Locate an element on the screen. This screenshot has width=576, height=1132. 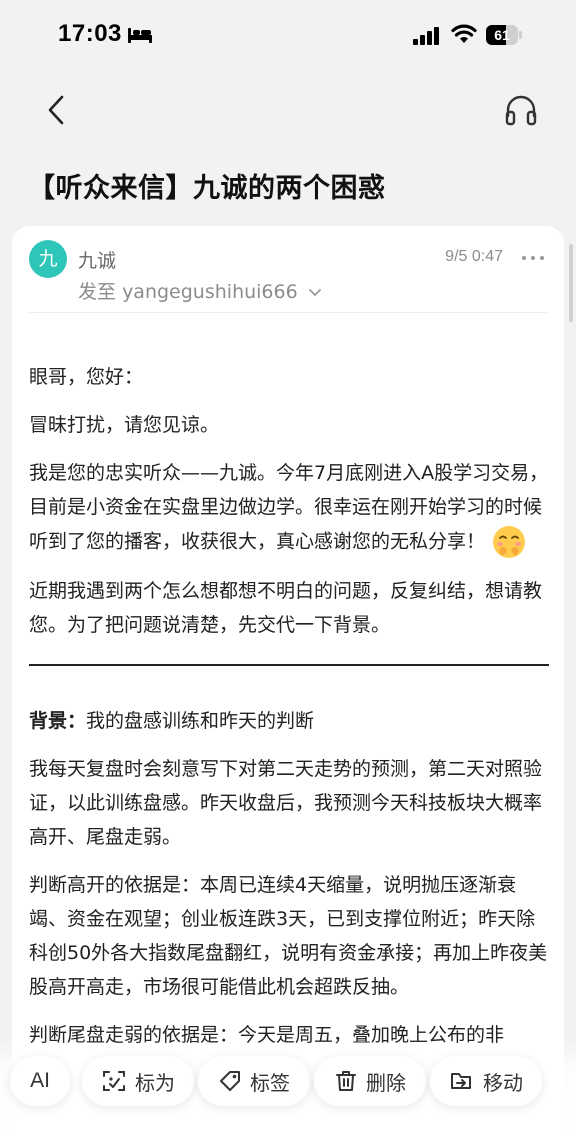
chevron-left-icon is located at coordinates (56, 110).